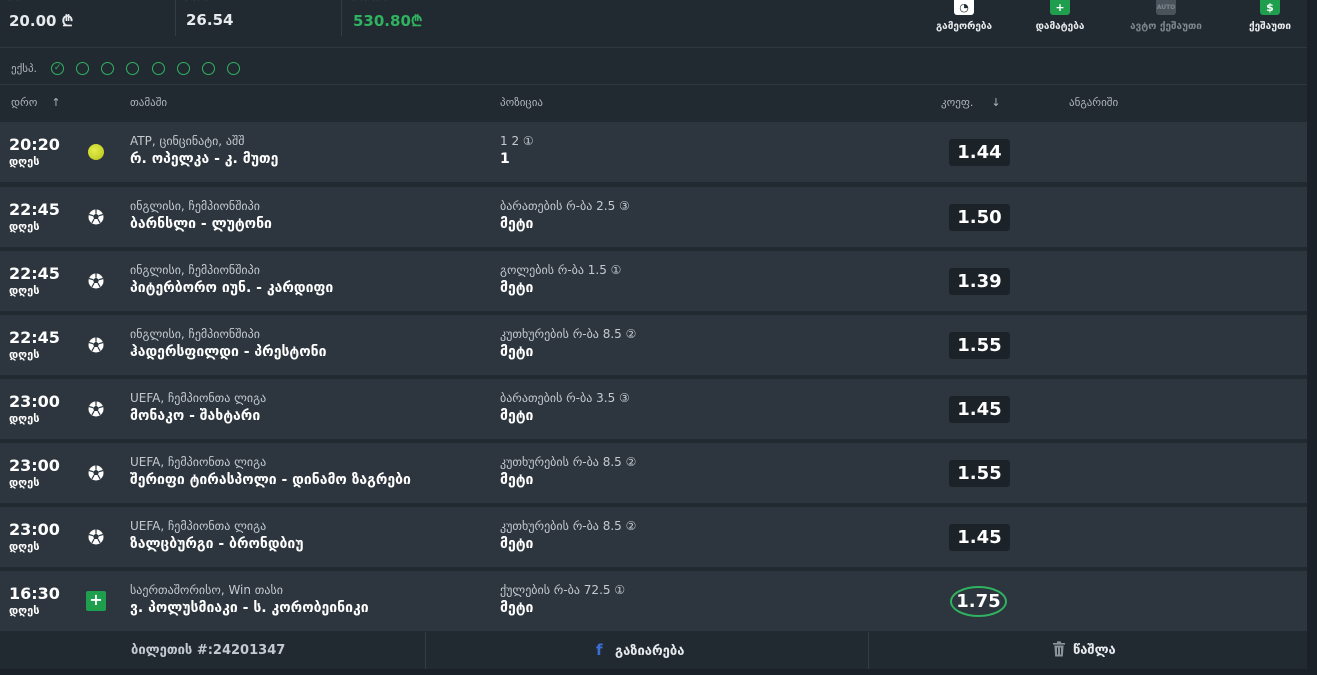  What do you see at coordinates (34, 144) in the screenshot?
I see `event-time: 20:20` at bounding box center [34, 144].